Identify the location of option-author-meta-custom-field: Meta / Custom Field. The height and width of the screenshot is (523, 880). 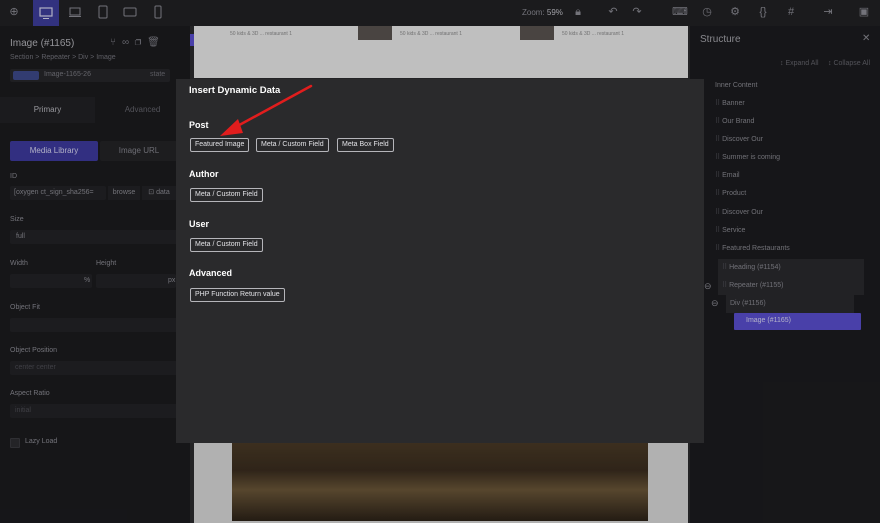
(226, 195).